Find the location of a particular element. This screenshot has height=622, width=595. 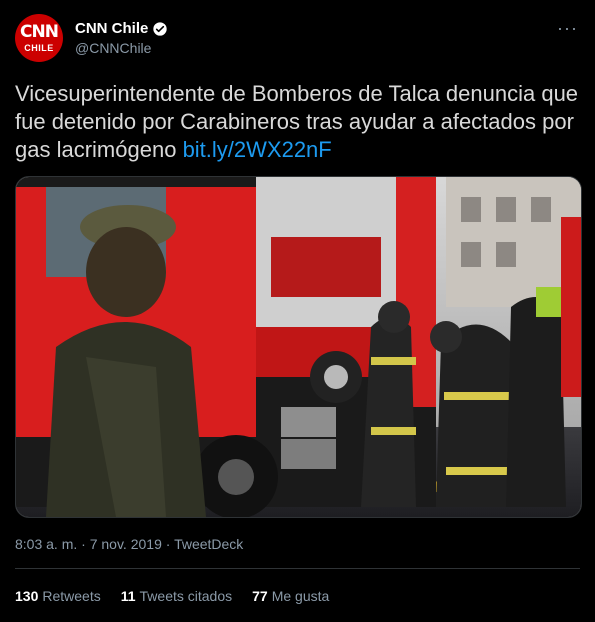

tweet-header: CNN CHILE CNN Chile @CNNChile ··· is located at coordinates (297, 39).